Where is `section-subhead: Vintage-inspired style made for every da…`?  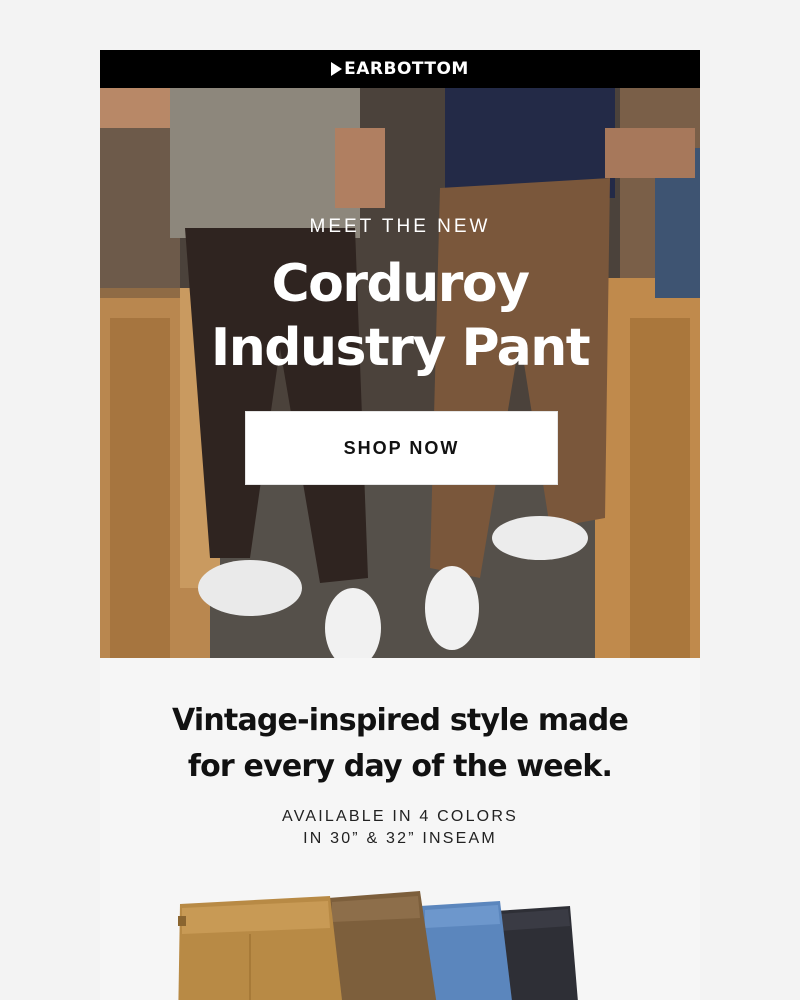 section-subhead: Vintage-inspired style made for every da… is located at coordinates (400, 744).